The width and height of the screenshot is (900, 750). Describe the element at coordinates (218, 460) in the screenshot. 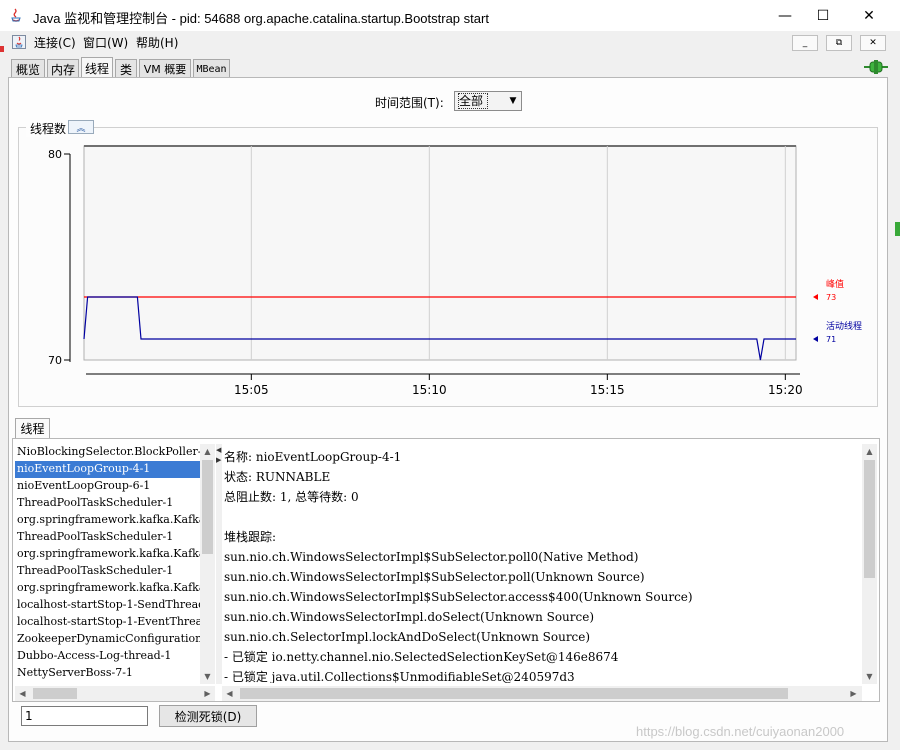

I see `splitter-right-arrow-icon: ▶` at that location.